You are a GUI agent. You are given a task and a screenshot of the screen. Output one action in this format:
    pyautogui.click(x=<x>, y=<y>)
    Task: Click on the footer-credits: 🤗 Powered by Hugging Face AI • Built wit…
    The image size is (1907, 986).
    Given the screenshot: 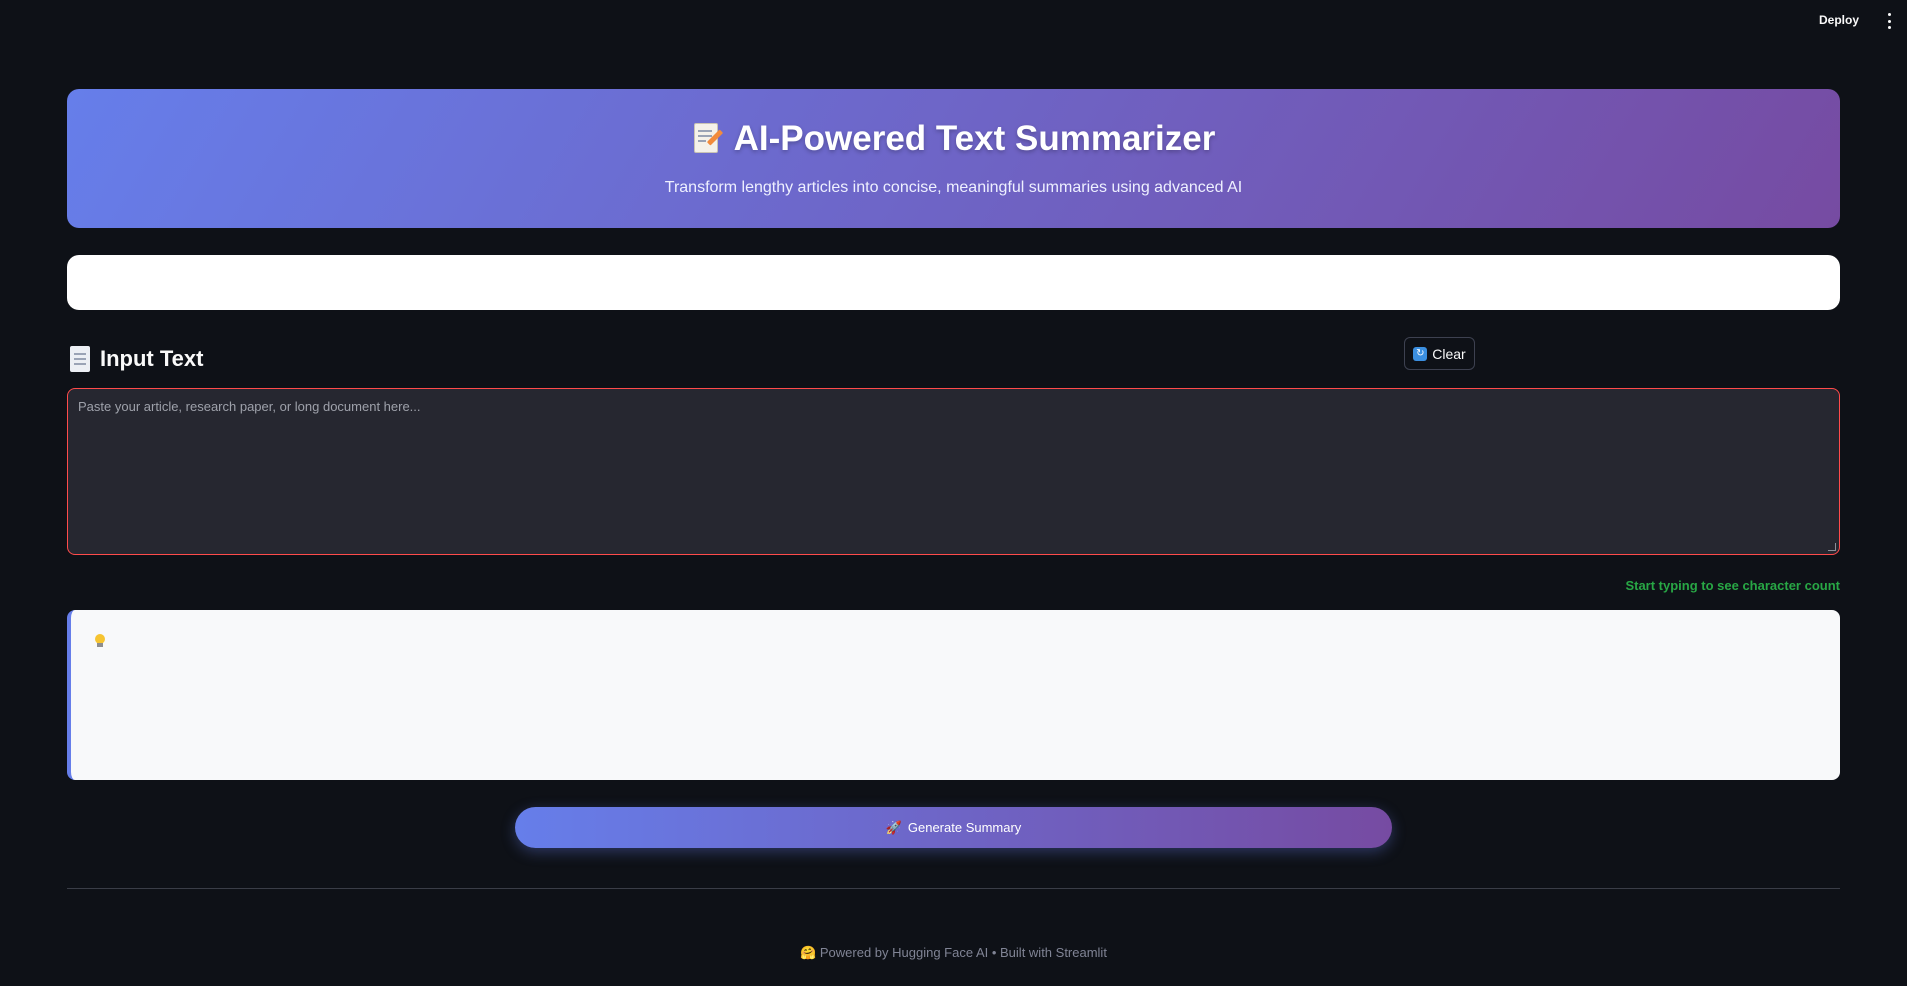 What is the action you would take?
    pyautogui.click(x=953, y=952)
    